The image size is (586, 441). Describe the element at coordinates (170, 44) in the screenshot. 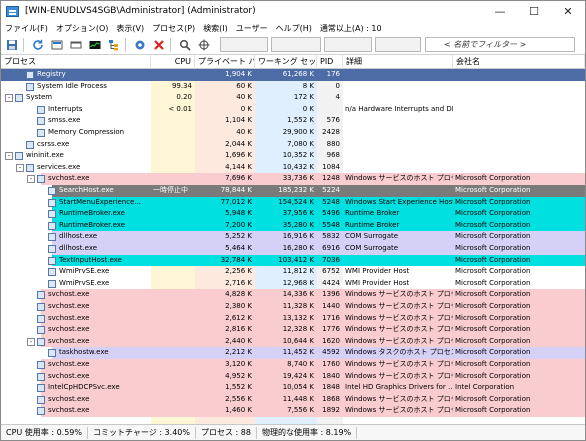

I see `toolbar-separator` at that location.